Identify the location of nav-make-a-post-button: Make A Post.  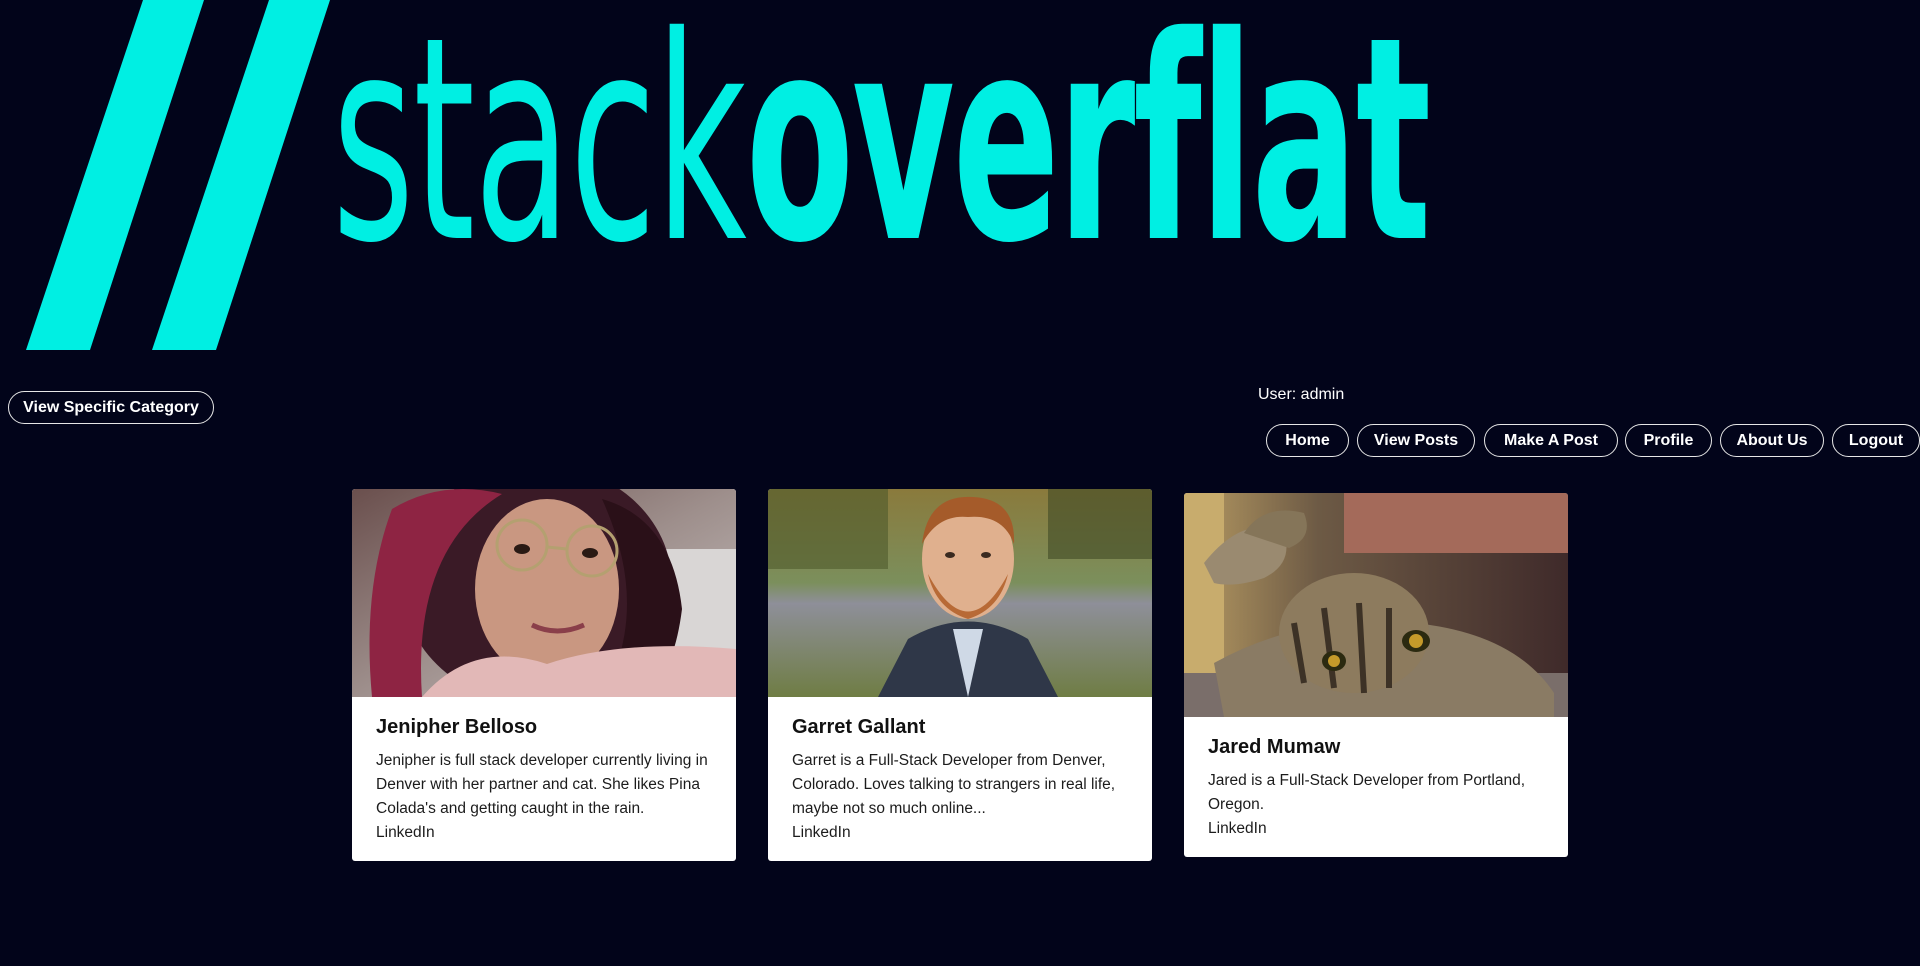
(1551, 440).